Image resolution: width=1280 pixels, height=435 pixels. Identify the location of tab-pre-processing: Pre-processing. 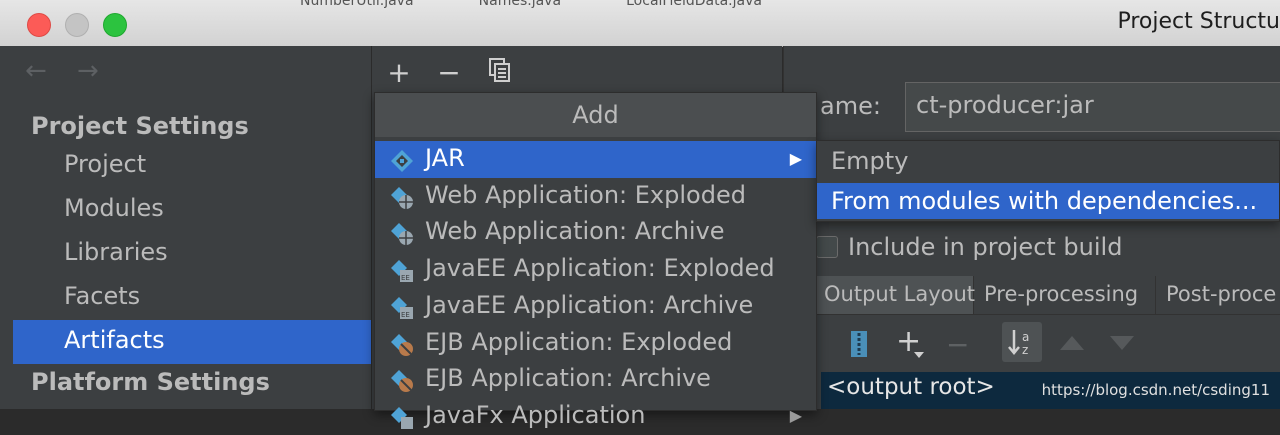
(1065, 295).